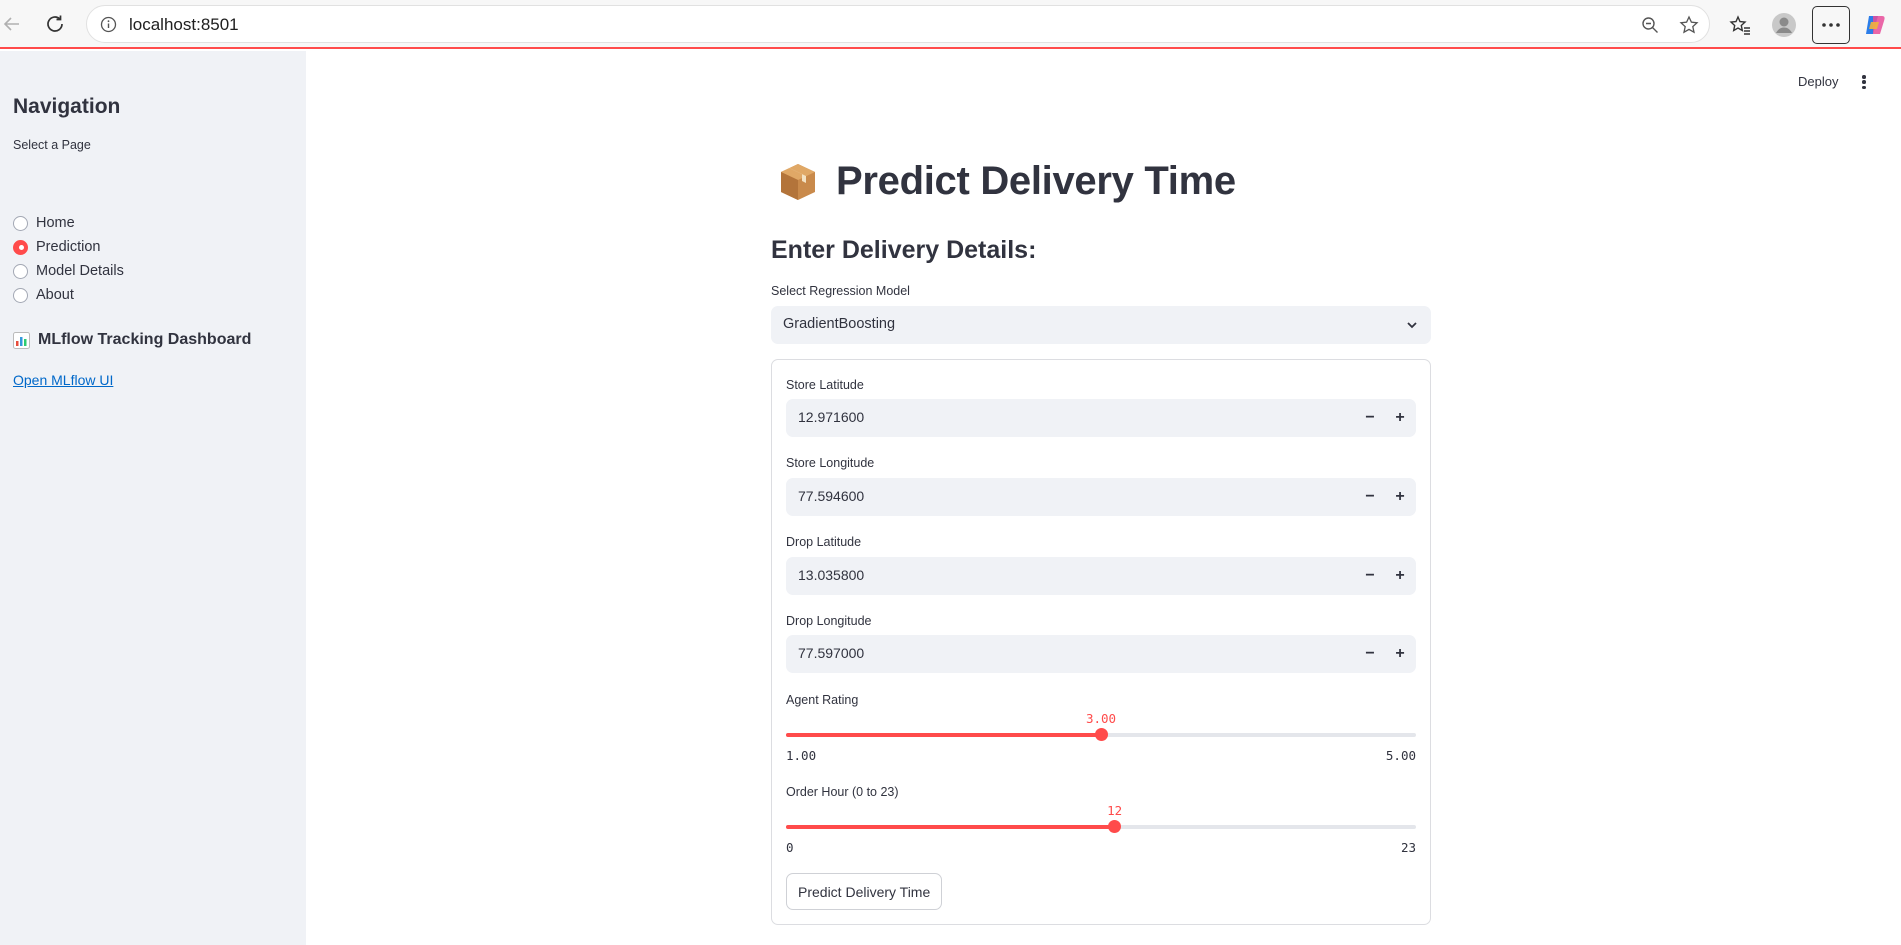  I want to click on zoom-out-icon, so click(1650, 27).